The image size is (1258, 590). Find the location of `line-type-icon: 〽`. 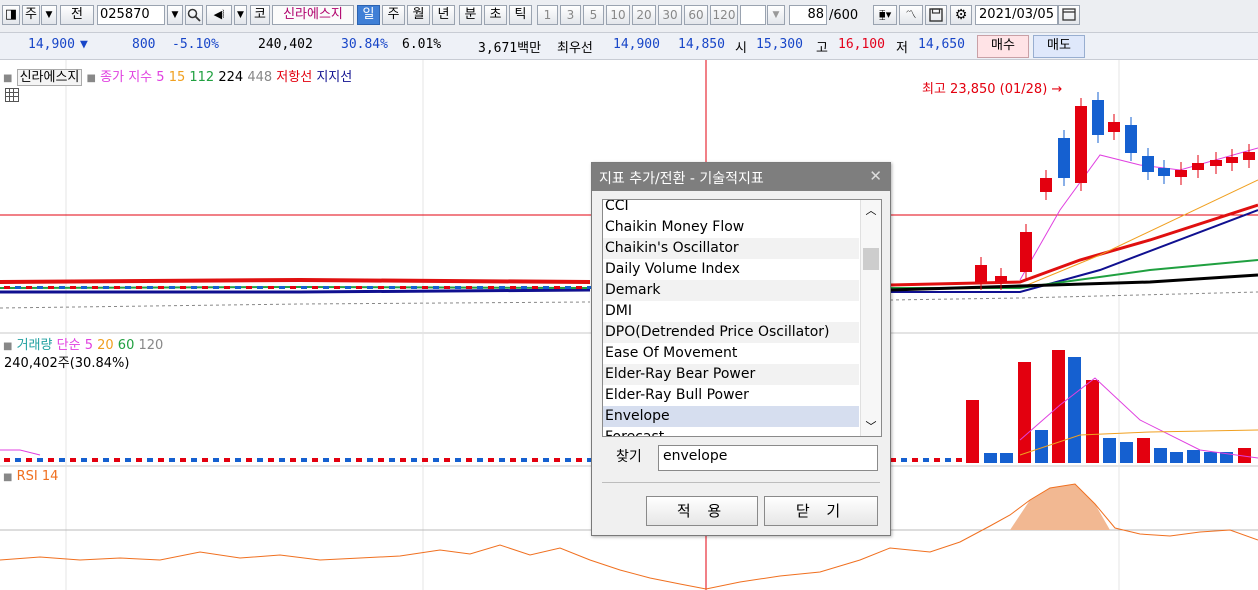

line-type-icon: 〽 is located at coordinates (911, 15).